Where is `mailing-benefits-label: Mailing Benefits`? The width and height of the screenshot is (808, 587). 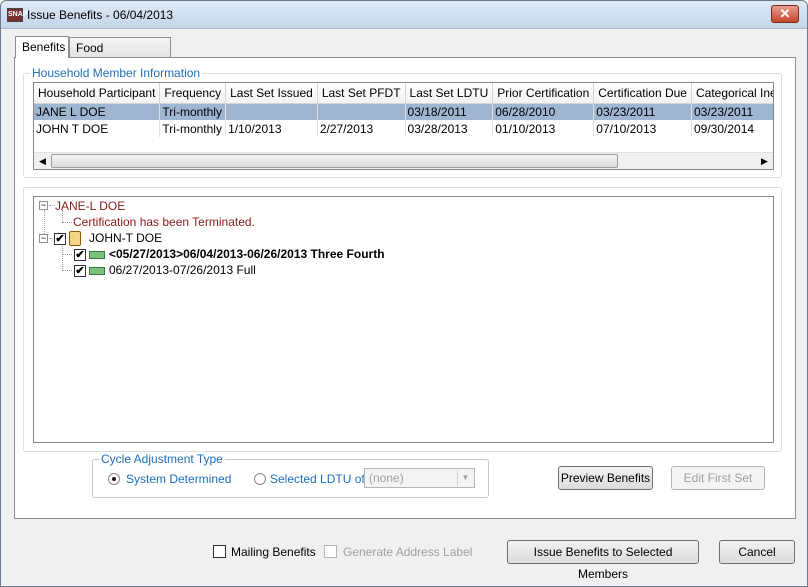
mailing-benefits-label: Mailing Benefits is located at coordinates (273, 552).